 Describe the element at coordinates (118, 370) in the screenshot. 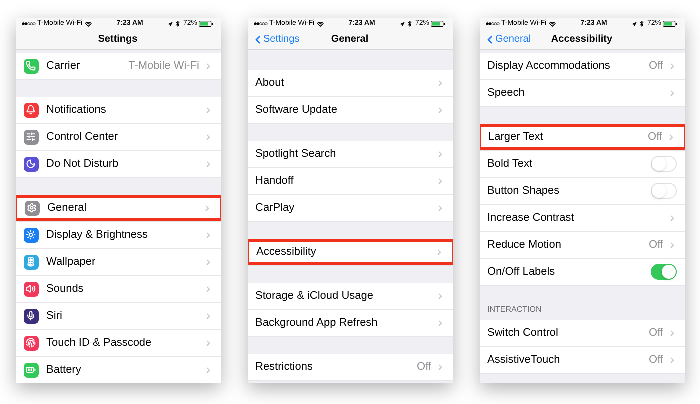

I see `settings-row: Battery` at that location.